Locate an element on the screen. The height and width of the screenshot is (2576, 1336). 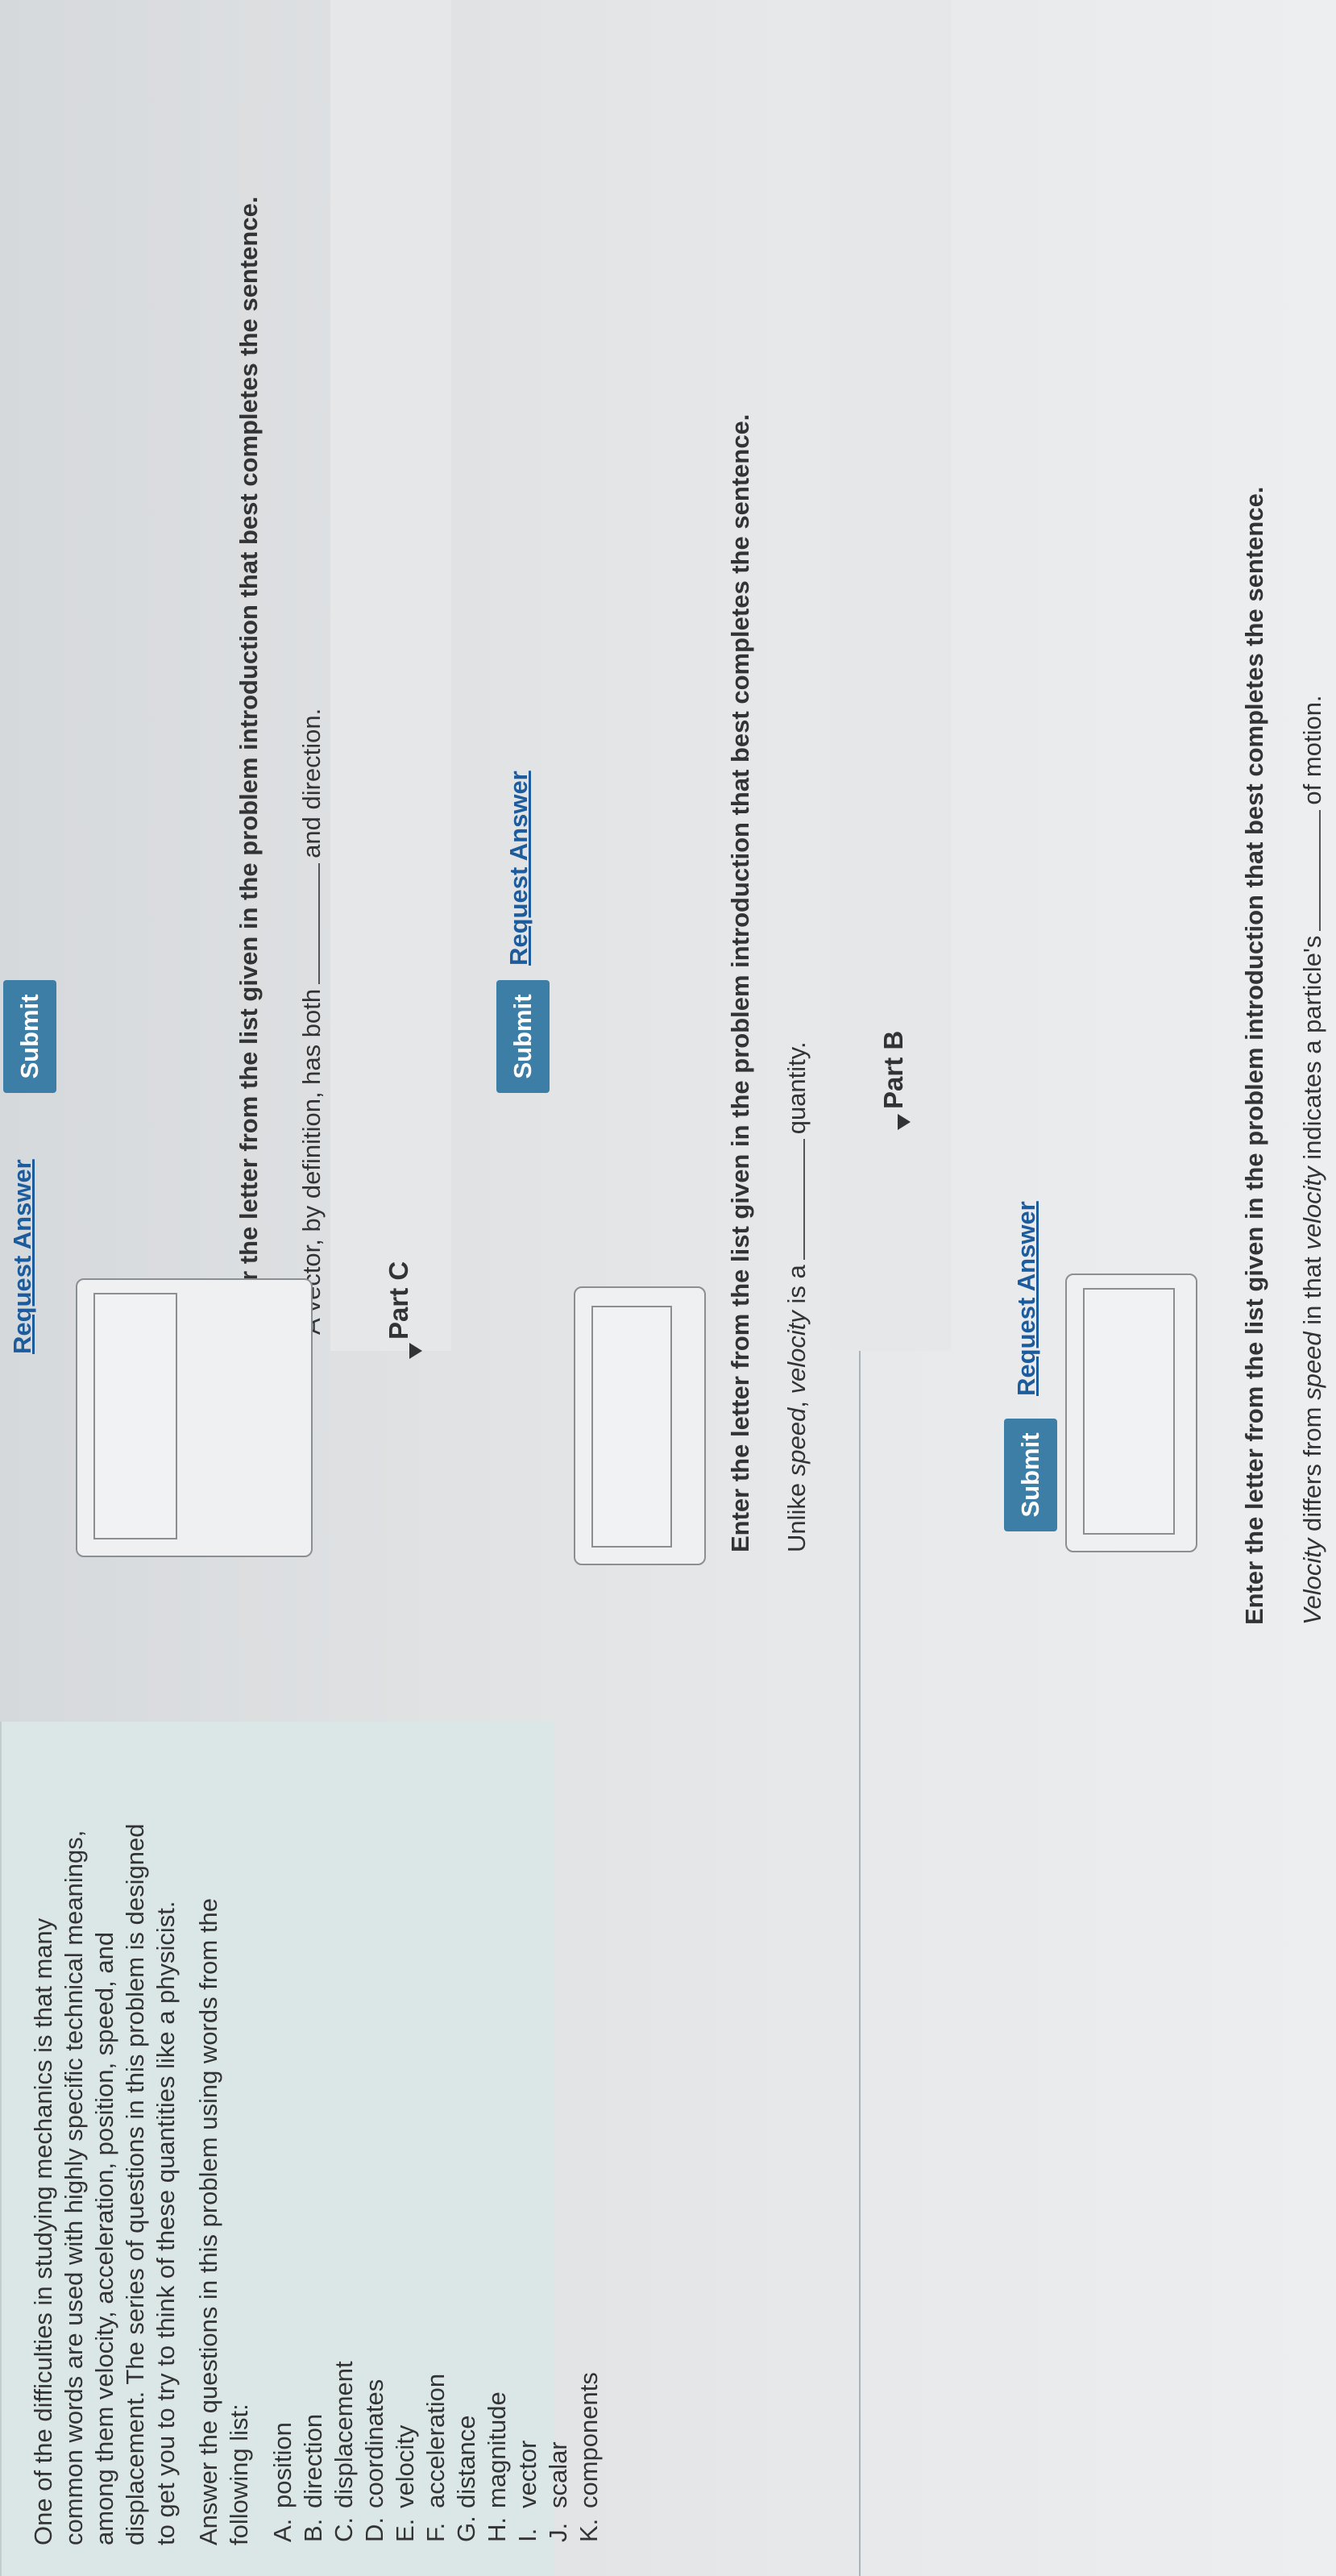
list-item: J.scalar is located at coordinates (558, 2491).